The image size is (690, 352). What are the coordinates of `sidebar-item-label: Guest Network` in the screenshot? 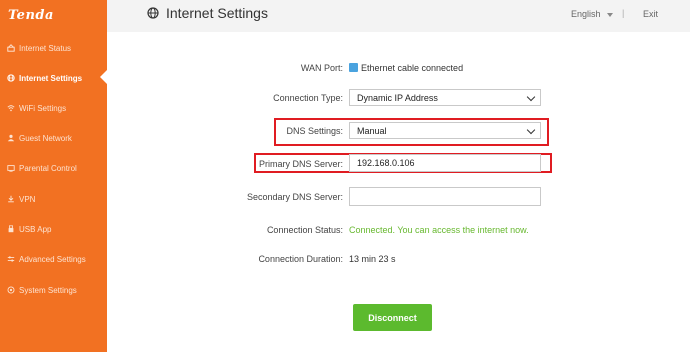 It's located at (45, 138).